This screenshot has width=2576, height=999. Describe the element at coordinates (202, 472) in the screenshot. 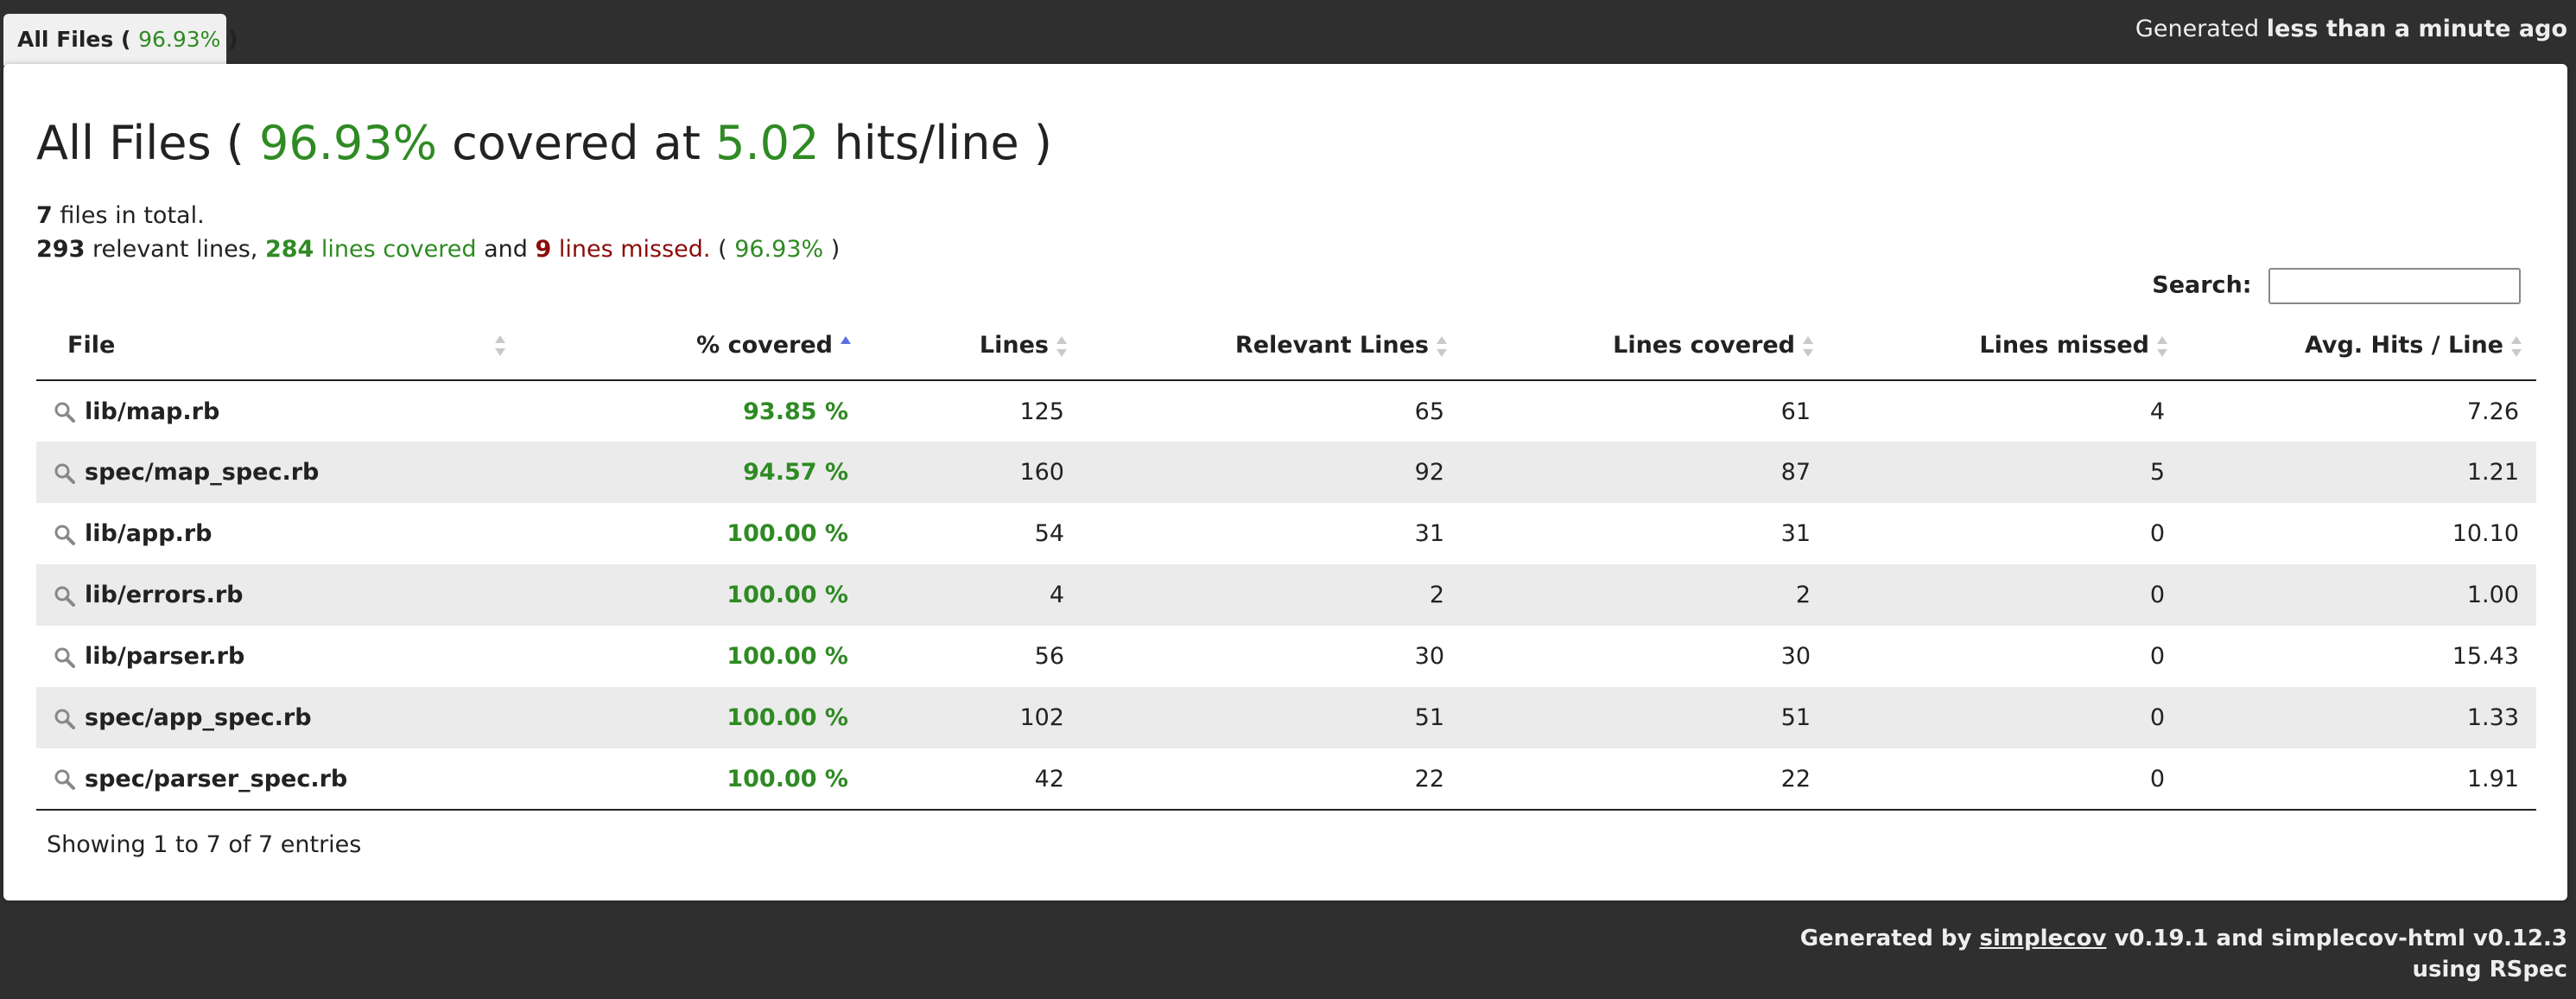

I see `file-name: spec/map_spec.rb` at that location.